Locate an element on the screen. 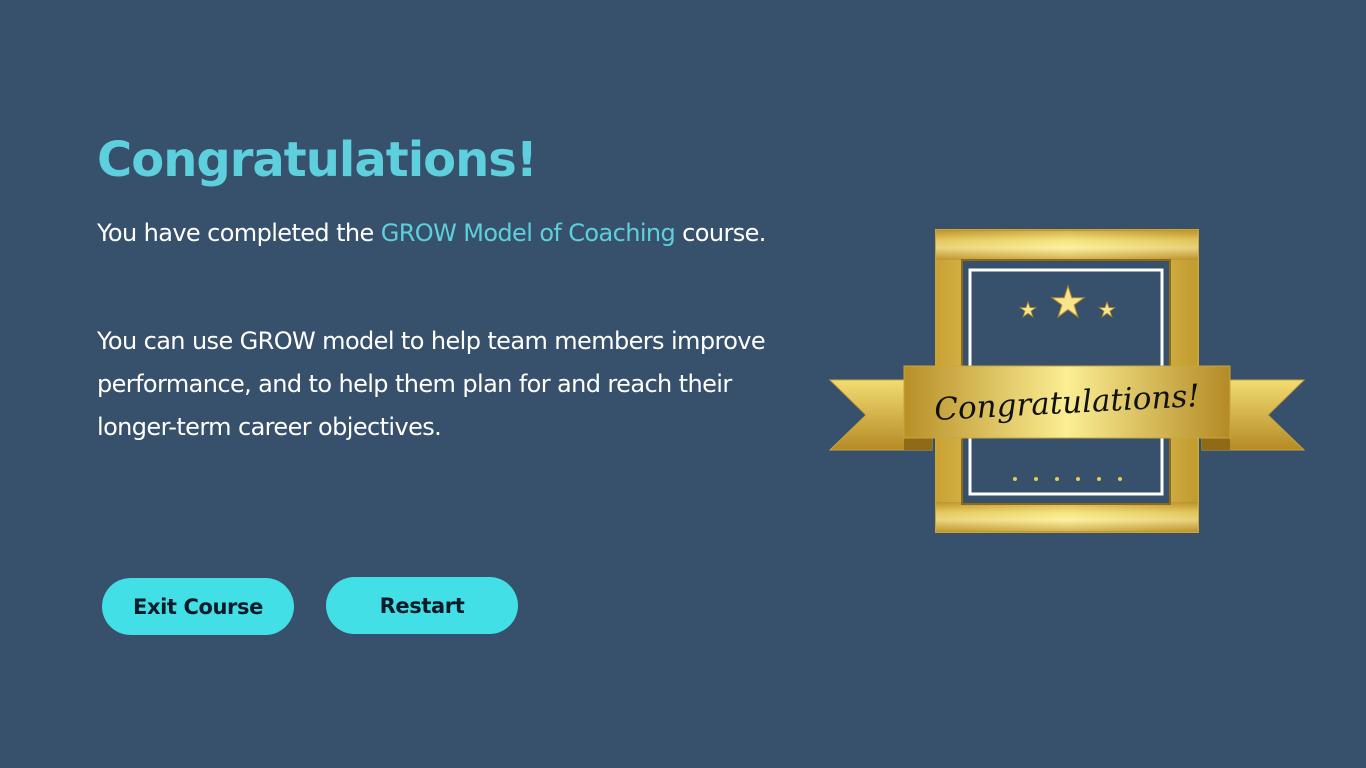  completion-suffix: course. is located at coordinates (720, 233).